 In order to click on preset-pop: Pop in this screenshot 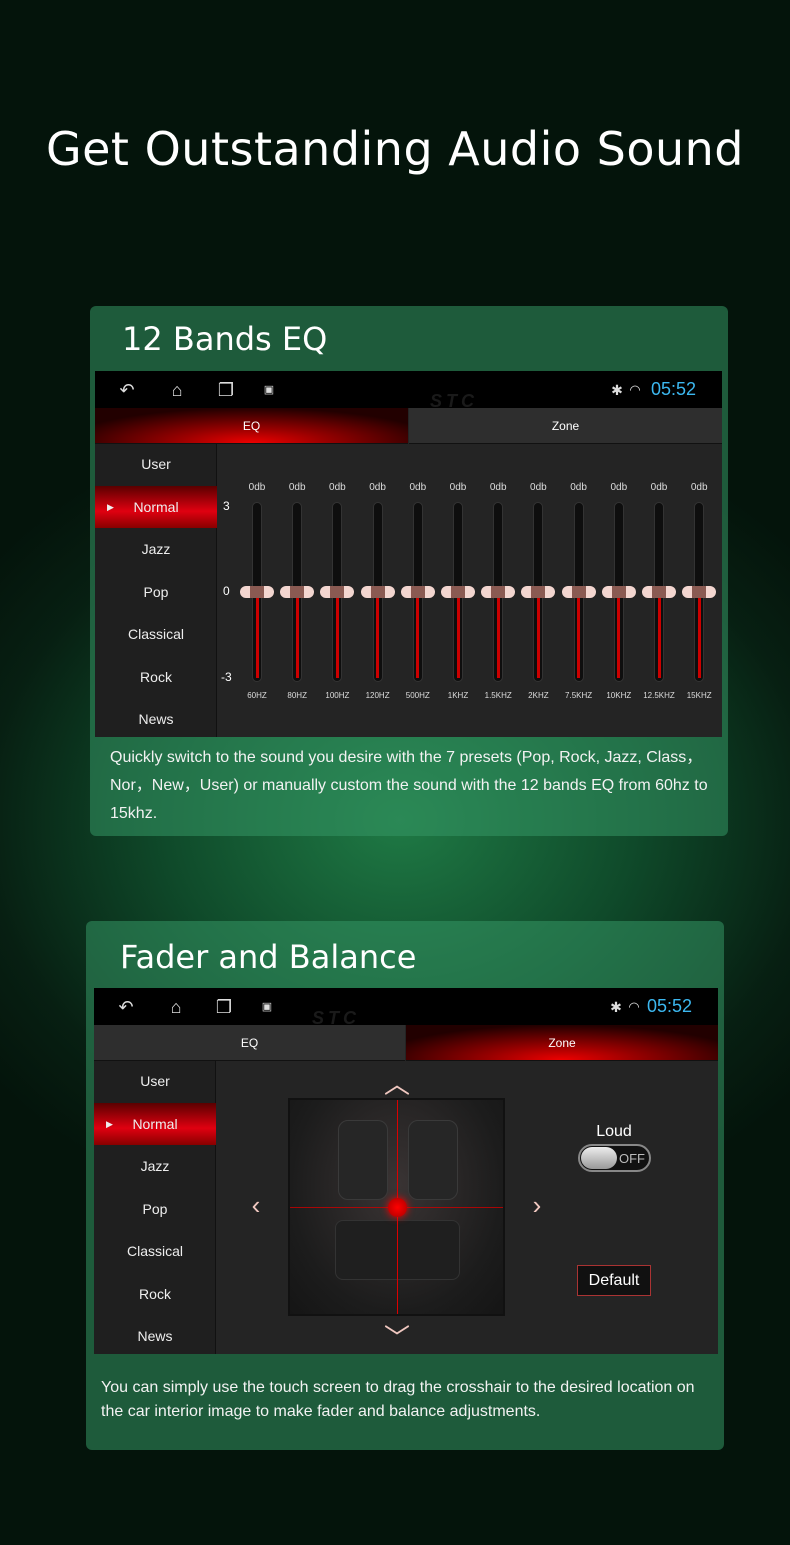, I will do `click(155, 1209)`.